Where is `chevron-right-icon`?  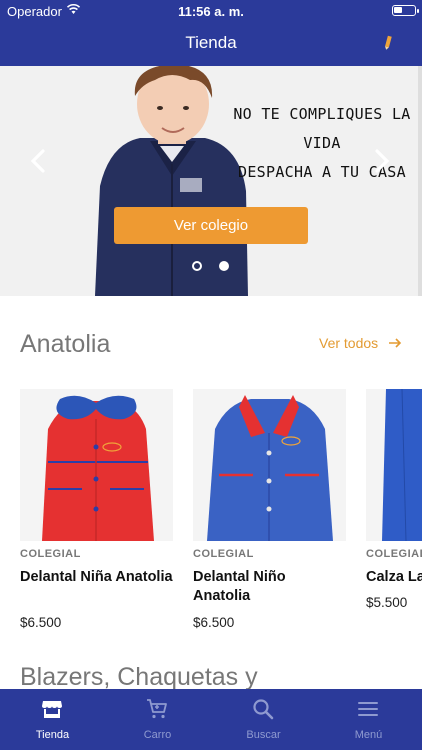 chevron-right-icon is located at coordinates (381, 161).